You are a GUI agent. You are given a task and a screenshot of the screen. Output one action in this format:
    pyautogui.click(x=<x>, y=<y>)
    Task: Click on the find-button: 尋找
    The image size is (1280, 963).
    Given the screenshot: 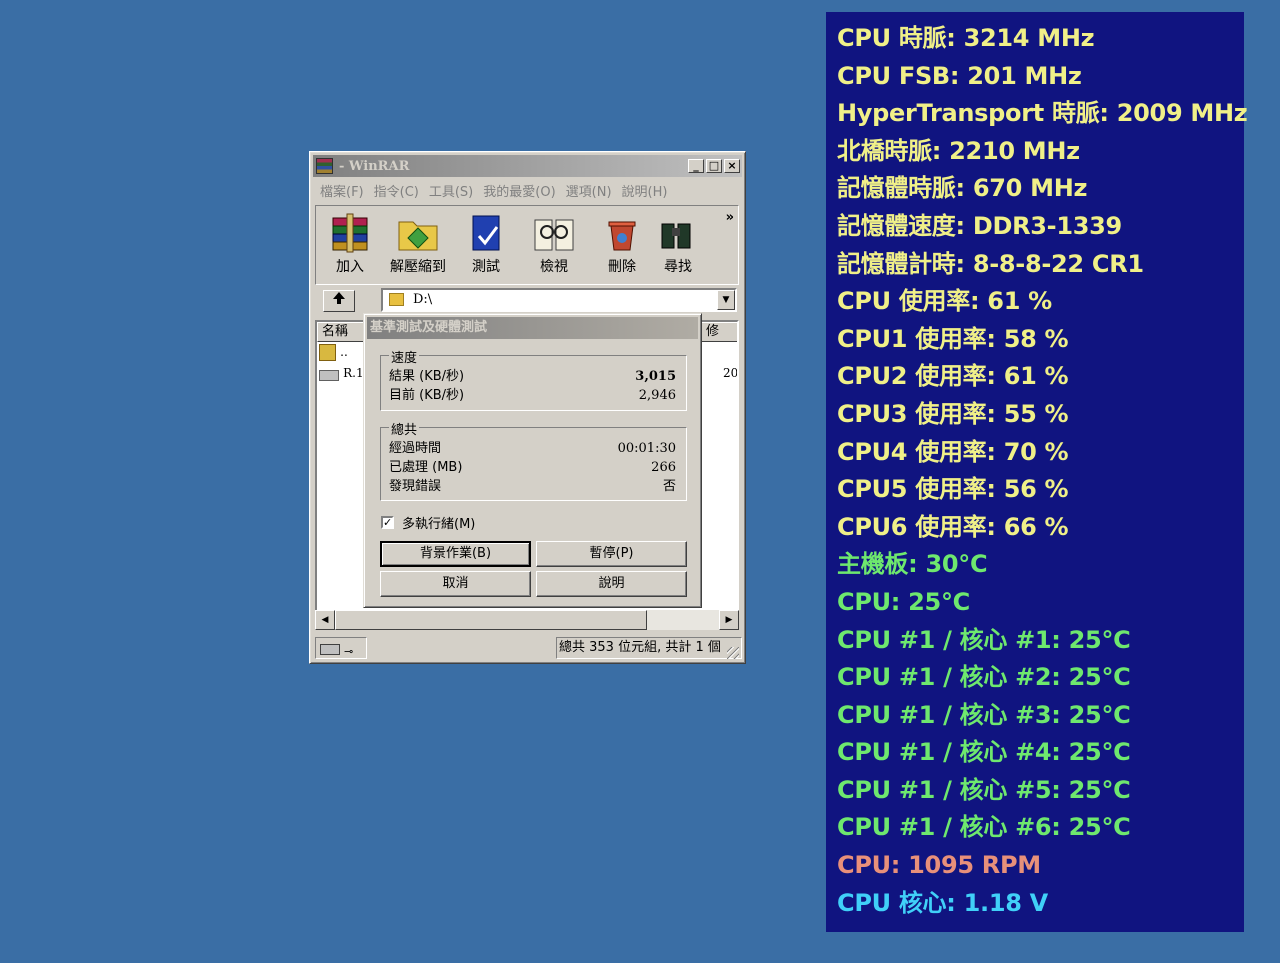 What is the action you would take?
    pyautogui.click(x=678, y=245)
    